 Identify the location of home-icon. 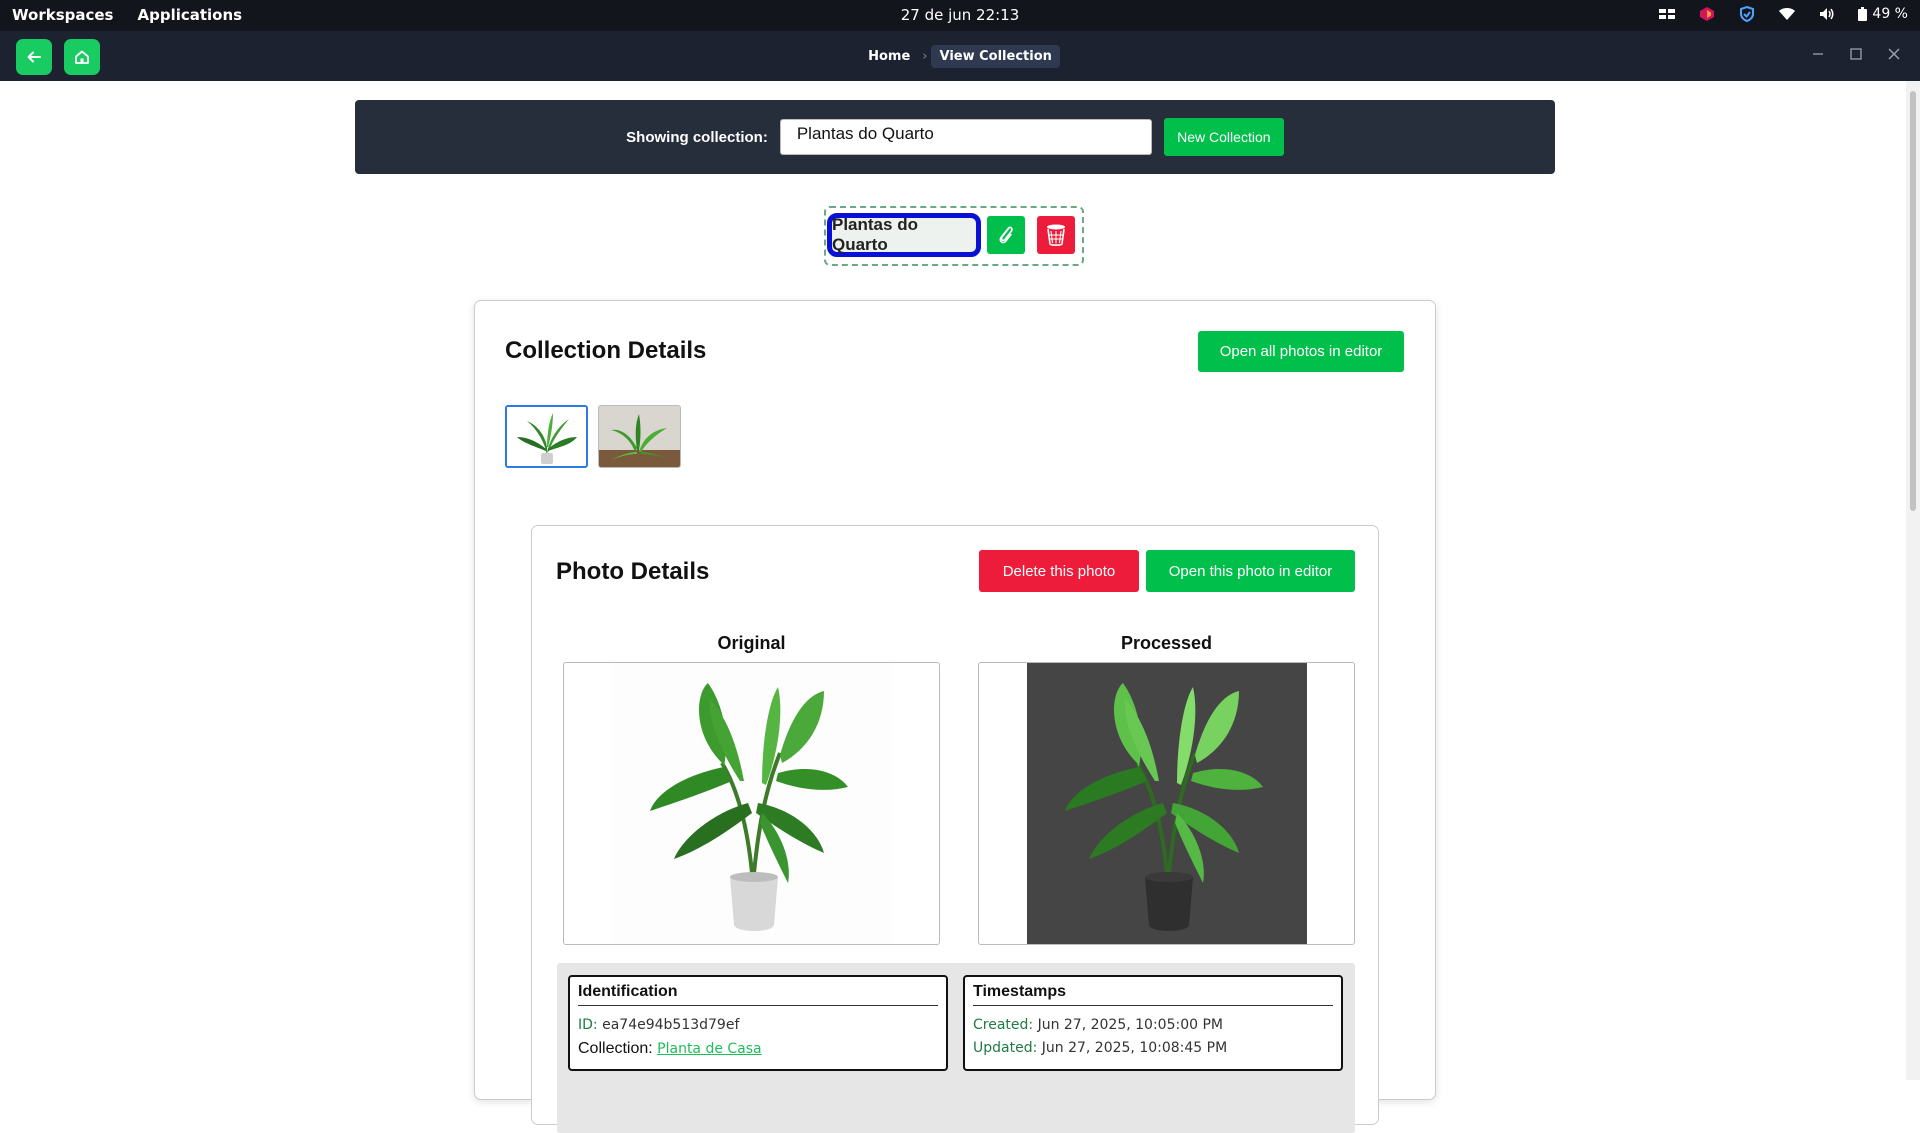
(82, 57).